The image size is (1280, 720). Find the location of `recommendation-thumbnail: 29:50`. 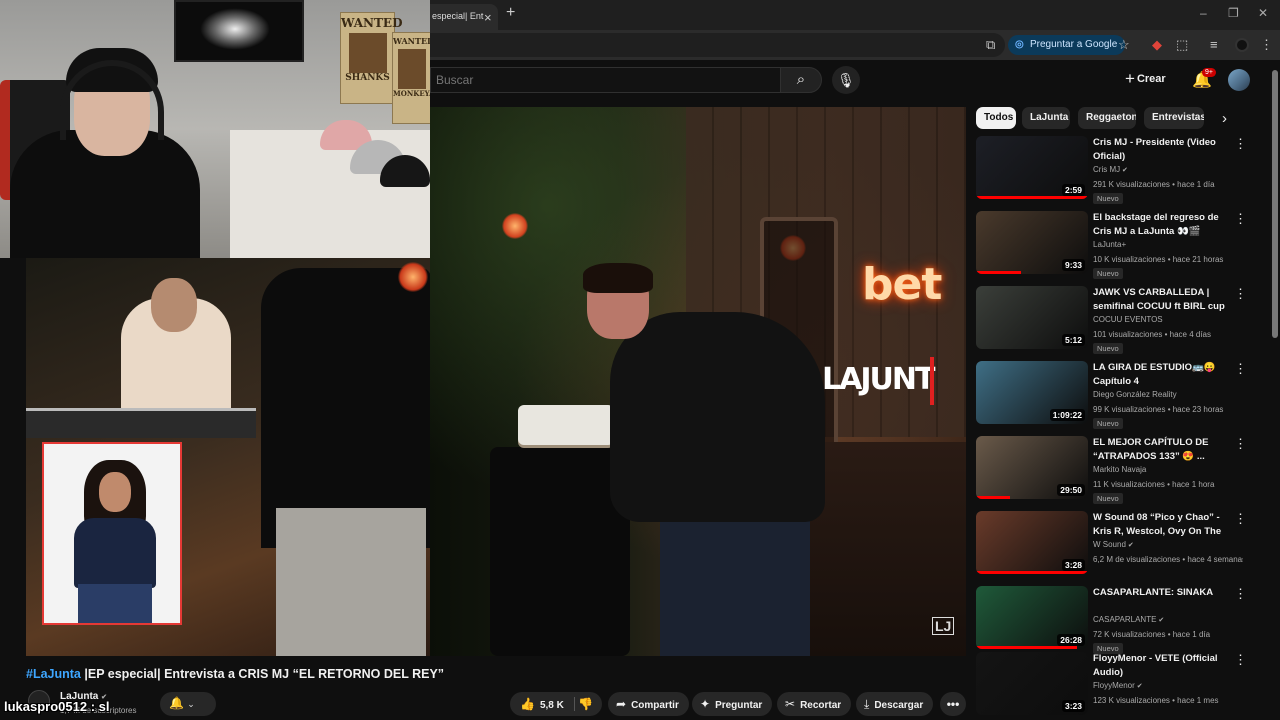

recommendation-thumbnail: 29:50 is located at coordinates (1032, 467).